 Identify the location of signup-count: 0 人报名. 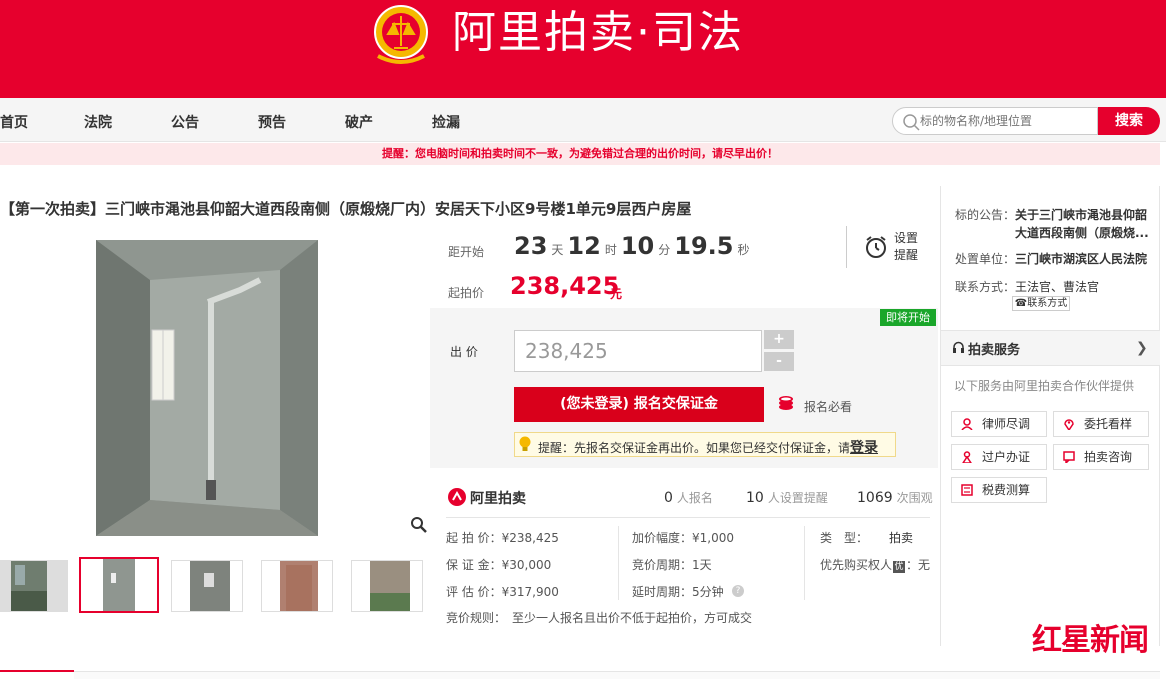
(688, 497).